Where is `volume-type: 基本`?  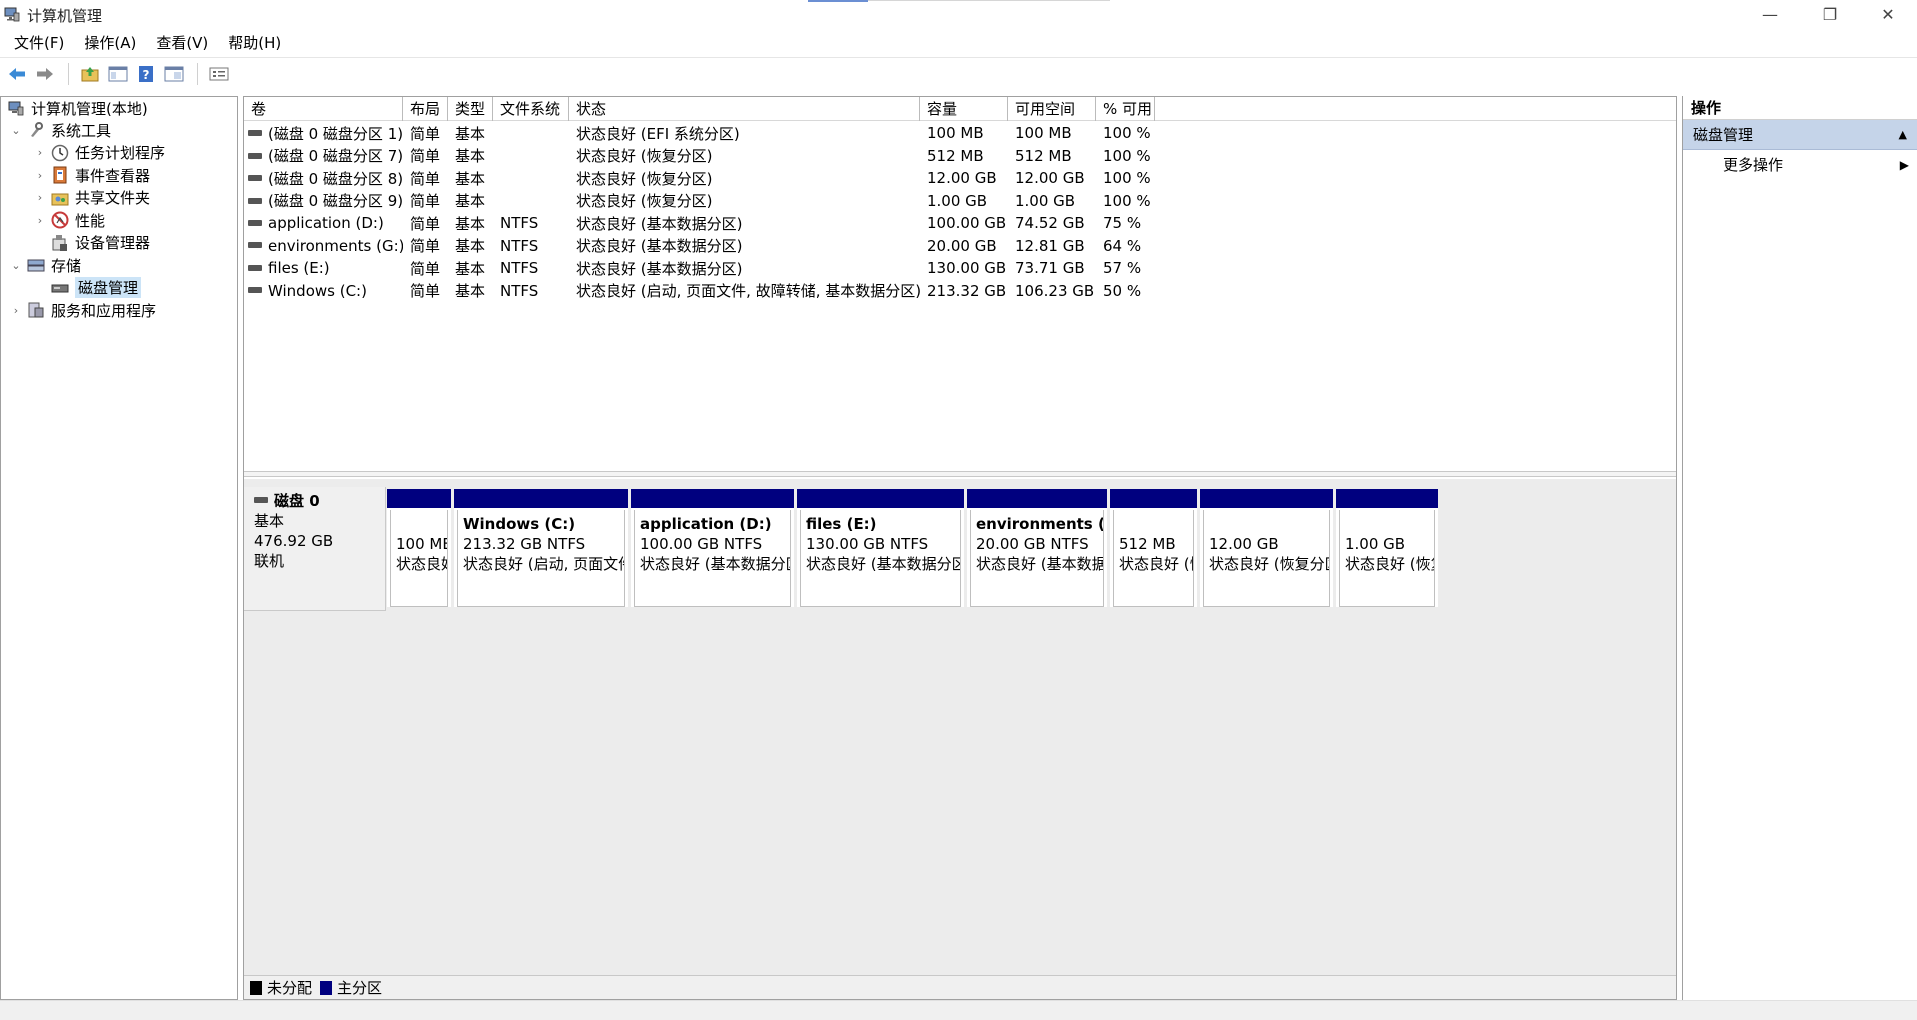
volume-type: 基本 is located at coordinates (470, 268).